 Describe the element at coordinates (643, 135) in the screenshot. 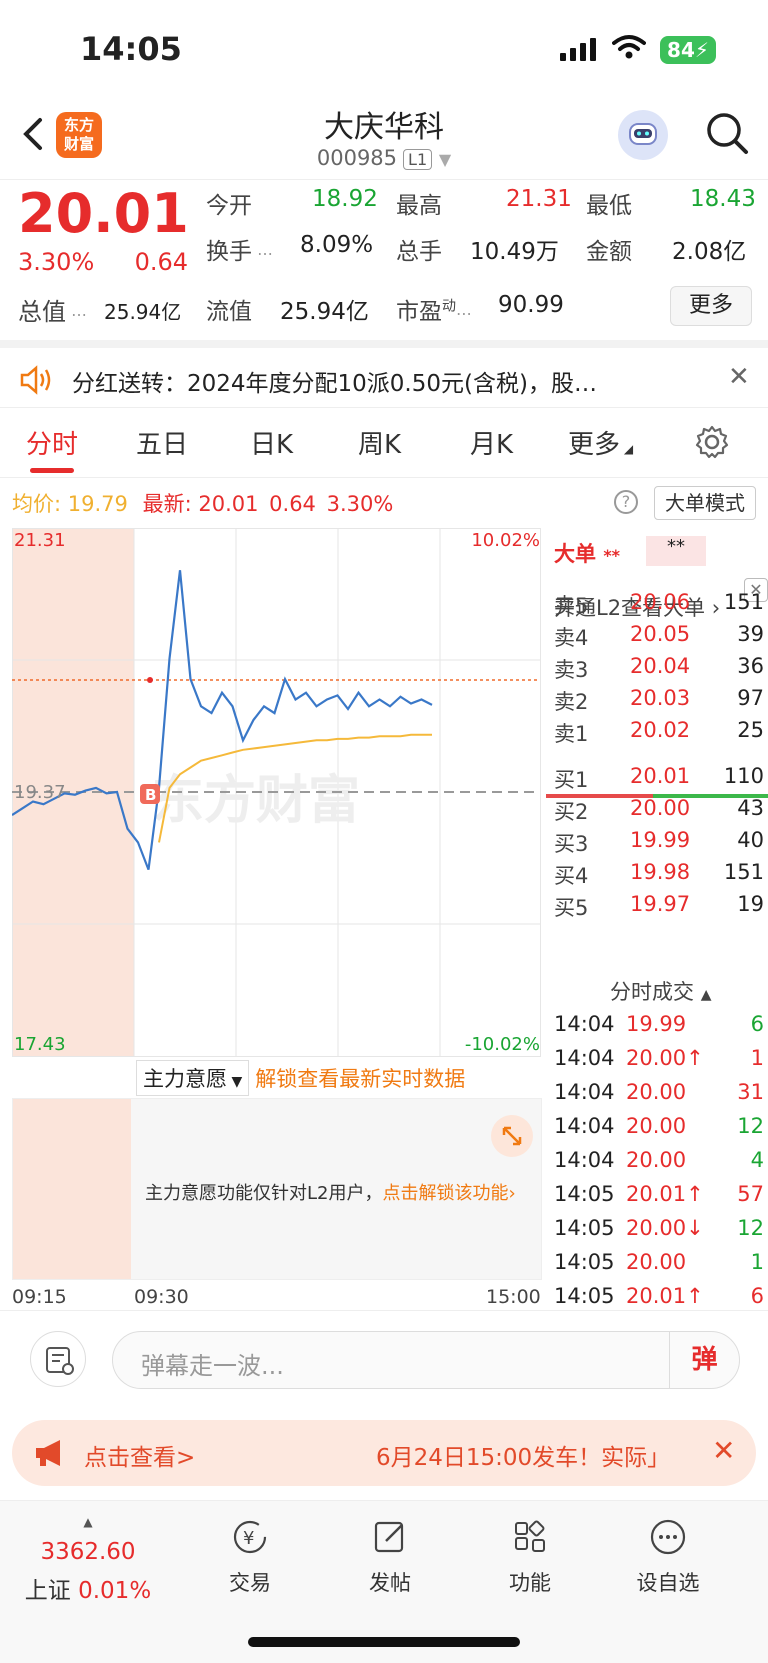

I see `robot-assistant-icon` at that location.